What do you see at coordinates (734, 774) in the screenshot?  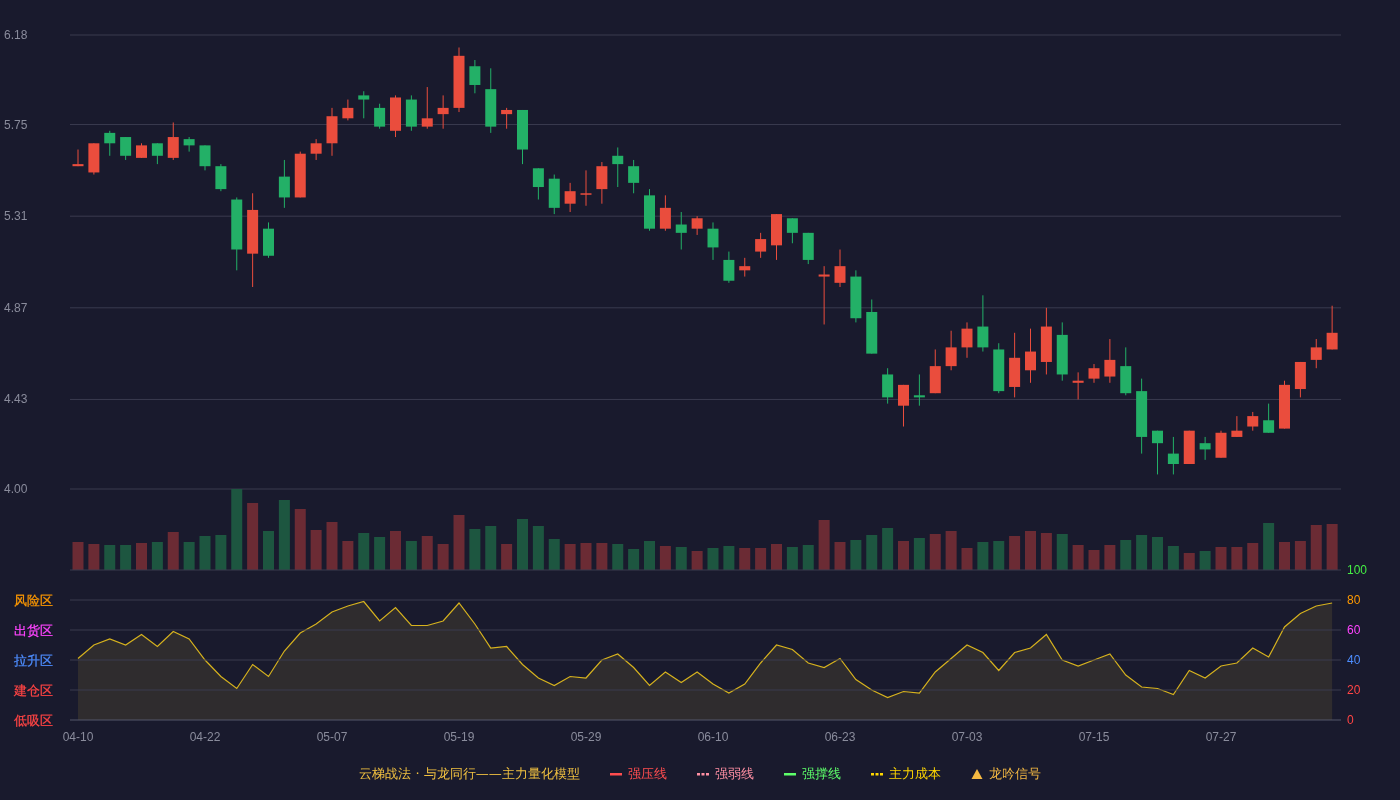 I see `legend-label: 强弱线` at bounding box center [734, 774].